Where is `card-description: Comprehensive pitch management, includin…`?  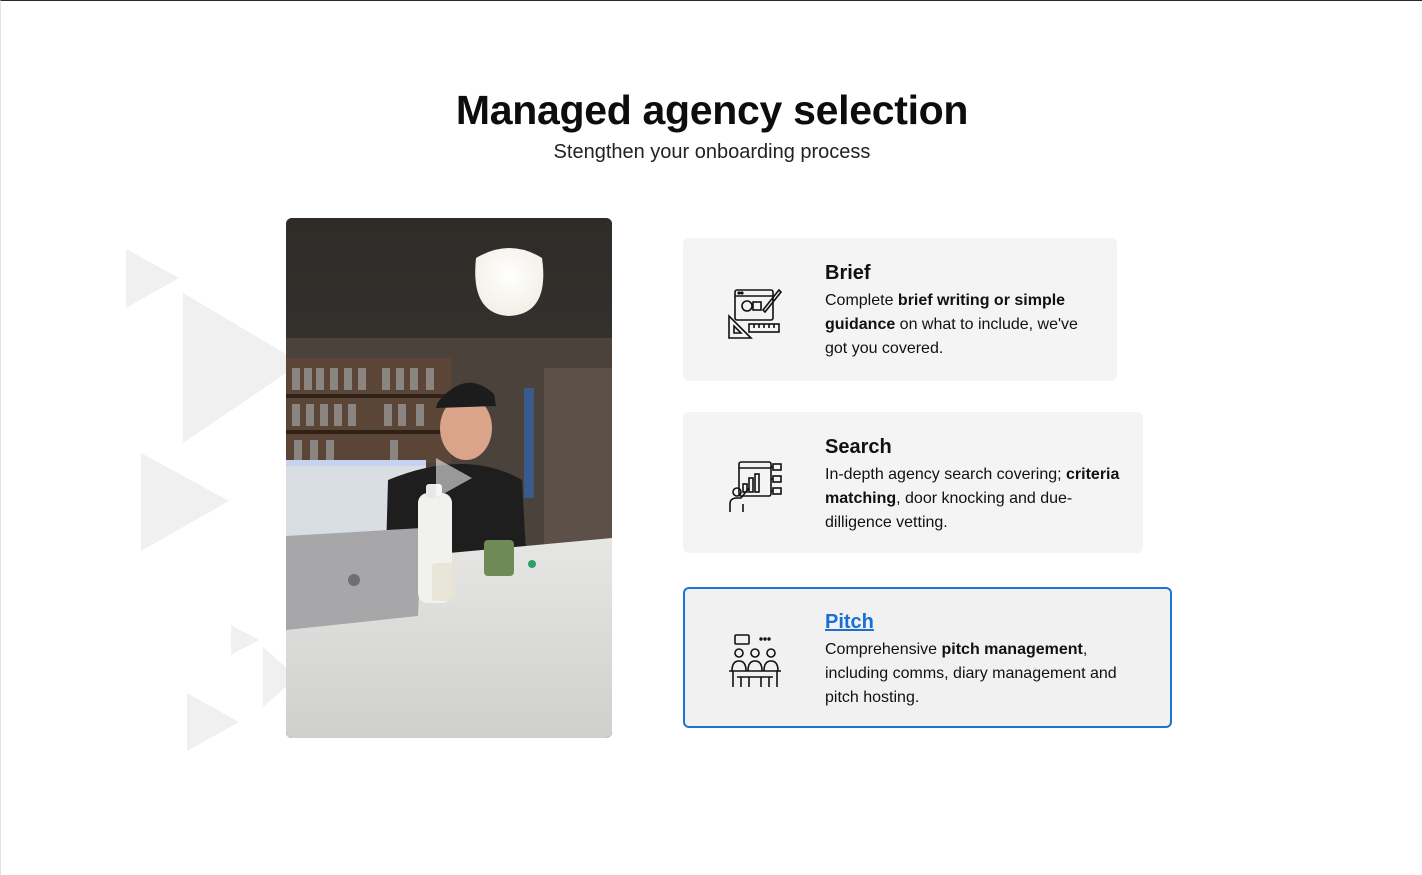
card-description: Comprehensive pitch management, includin… is located at coordinates (971, 673).